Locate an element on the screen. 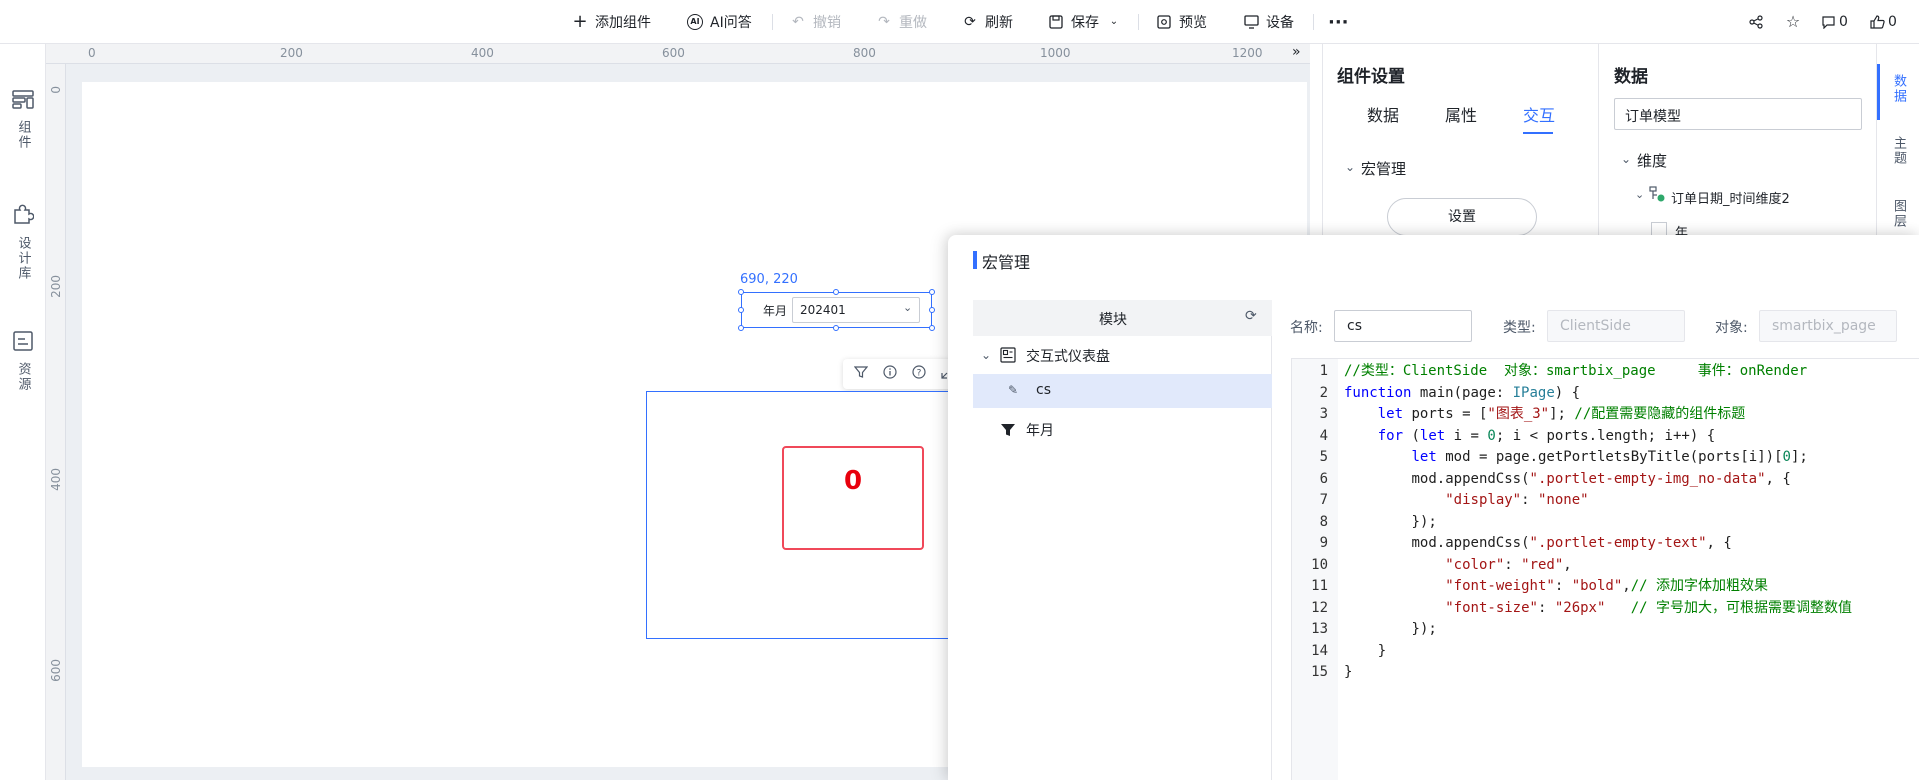 The height and width of the screenshot is (780, 1919). horizontal-ruler: 0 200 400 600 800 1000 1200 » is located at coordinates (678, 54).